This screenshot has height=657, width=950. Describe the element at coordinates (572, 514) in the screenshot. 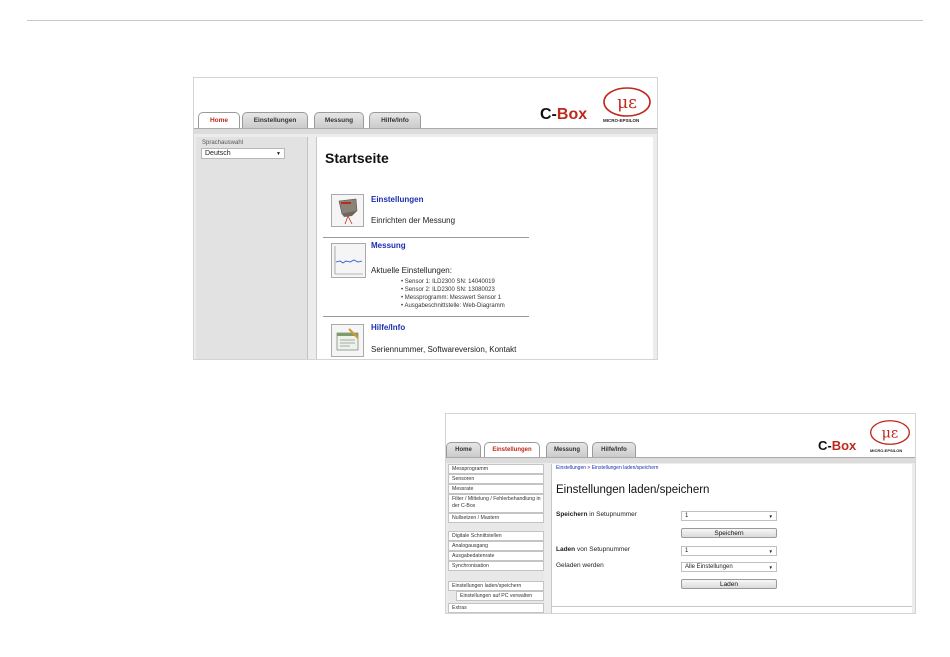

I see `save-label-bold: Speichern` at that location.